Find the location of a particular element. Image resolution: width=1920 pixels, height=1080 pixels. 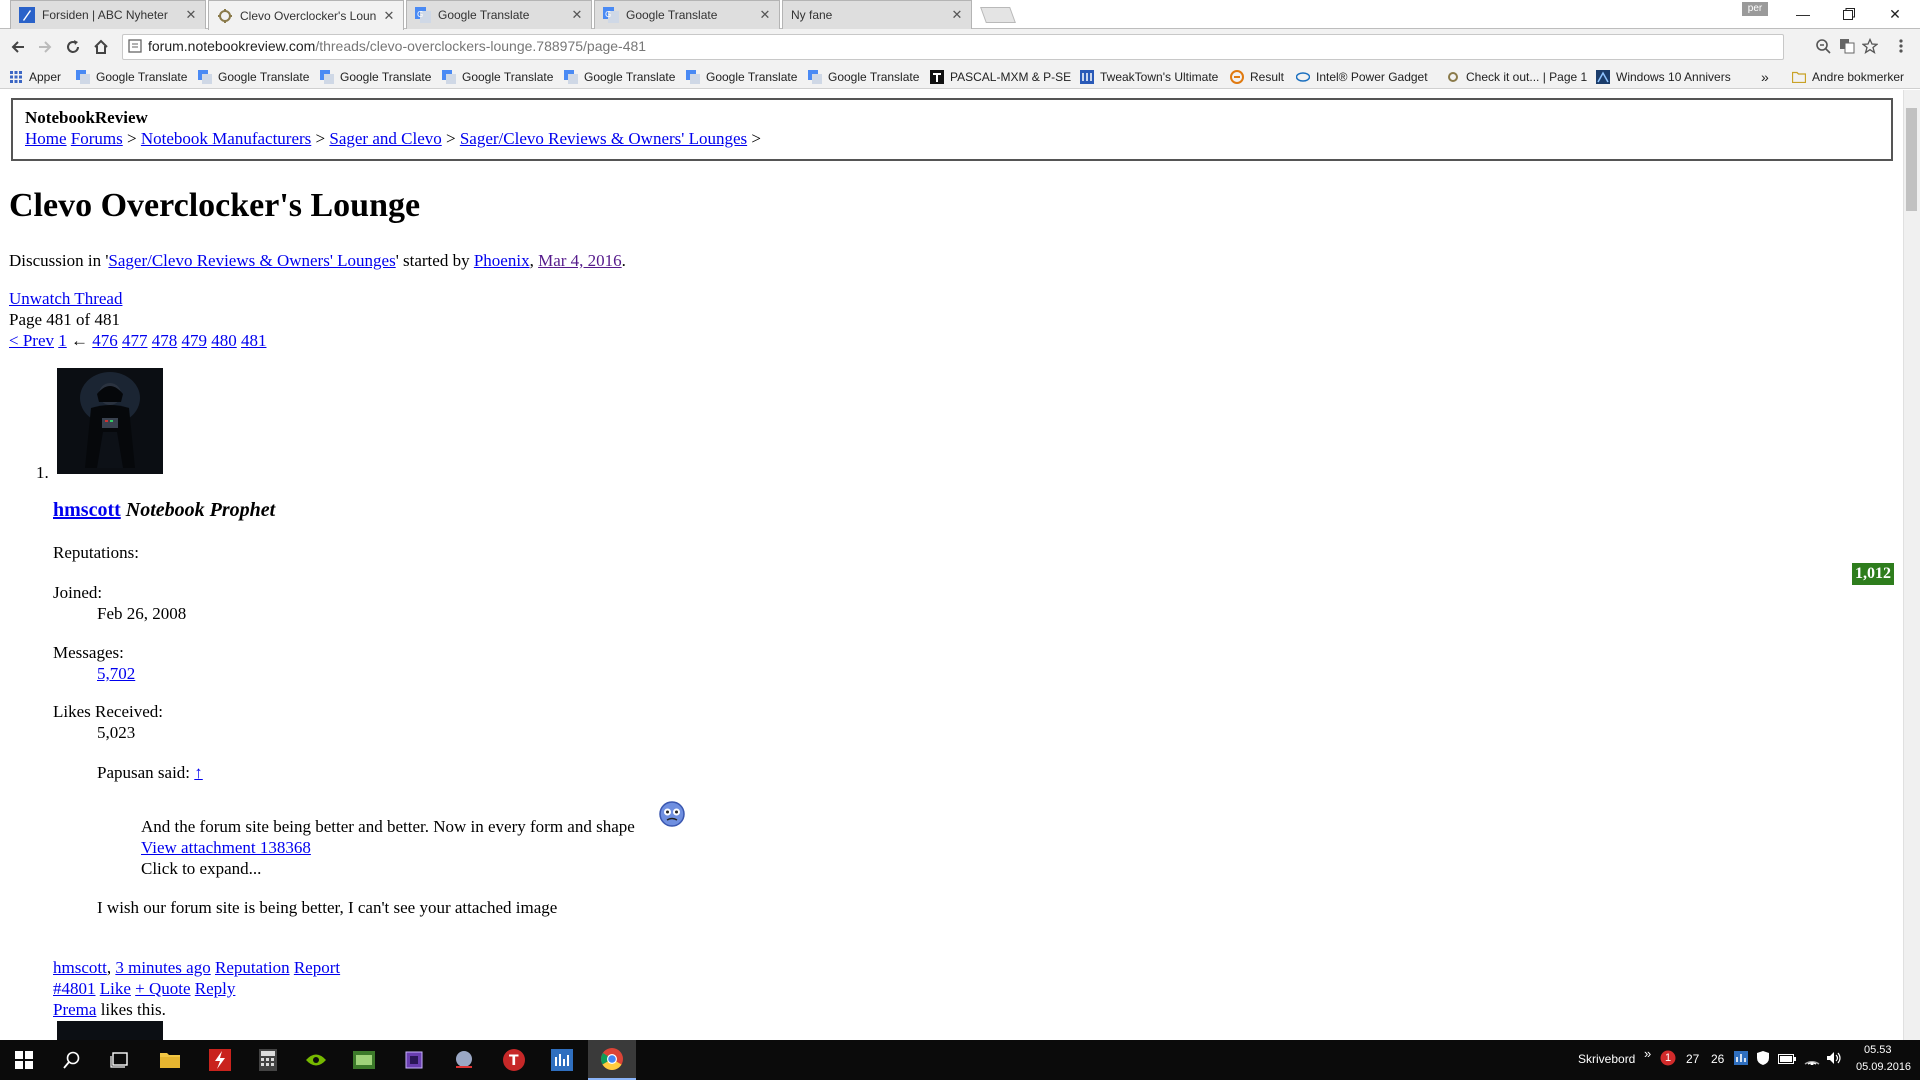

bookmark-google-translate-6: Google Translate is located at coordinates (741, 77).